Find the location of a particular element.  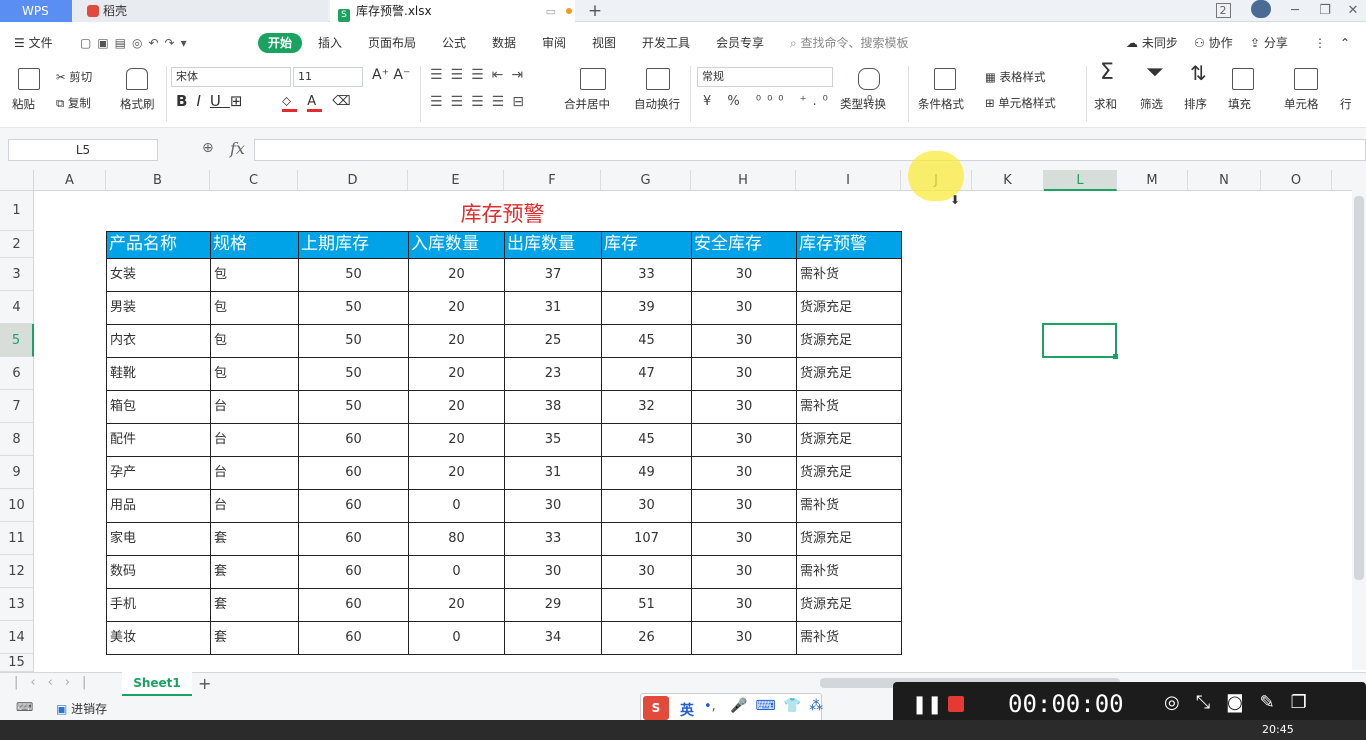

command-search: ⌕ 查找命令、搜索模板 is located at coordinates (849, 43).